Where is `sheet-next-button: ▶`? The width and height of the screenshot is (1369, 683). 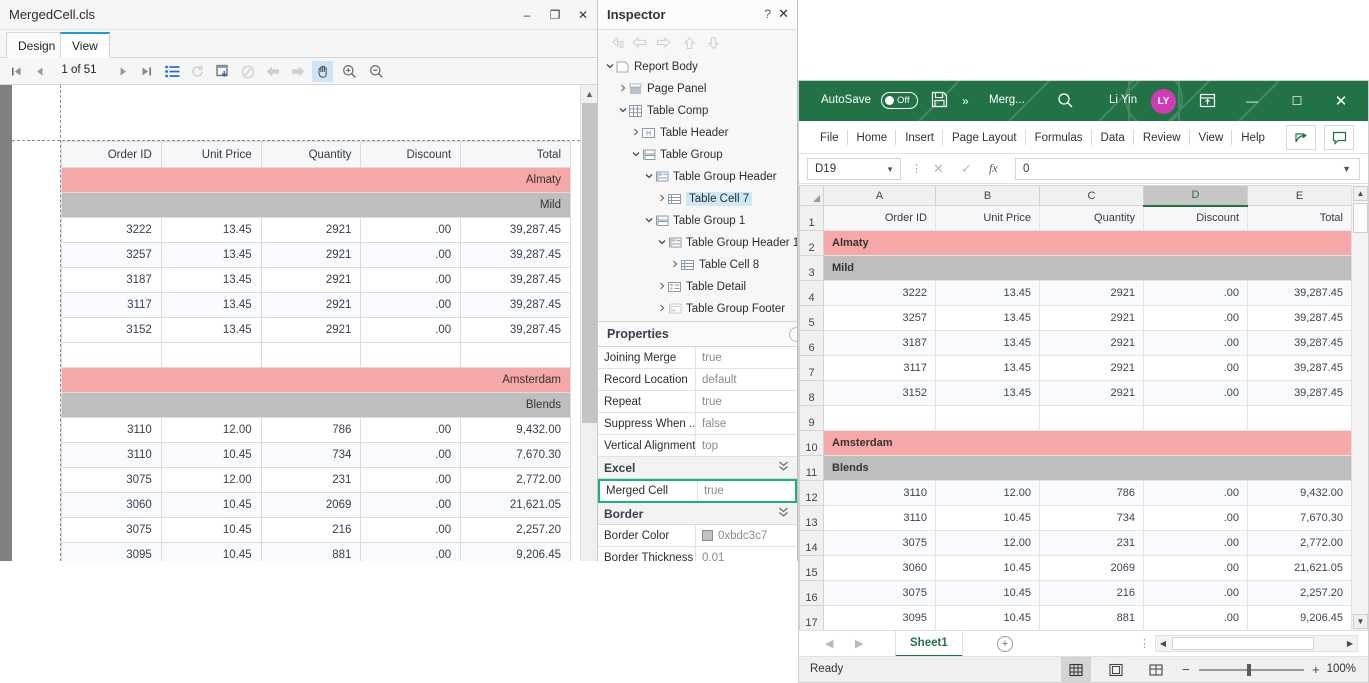 sheet-next-button: ▶ is located at coordinates (859, 643).